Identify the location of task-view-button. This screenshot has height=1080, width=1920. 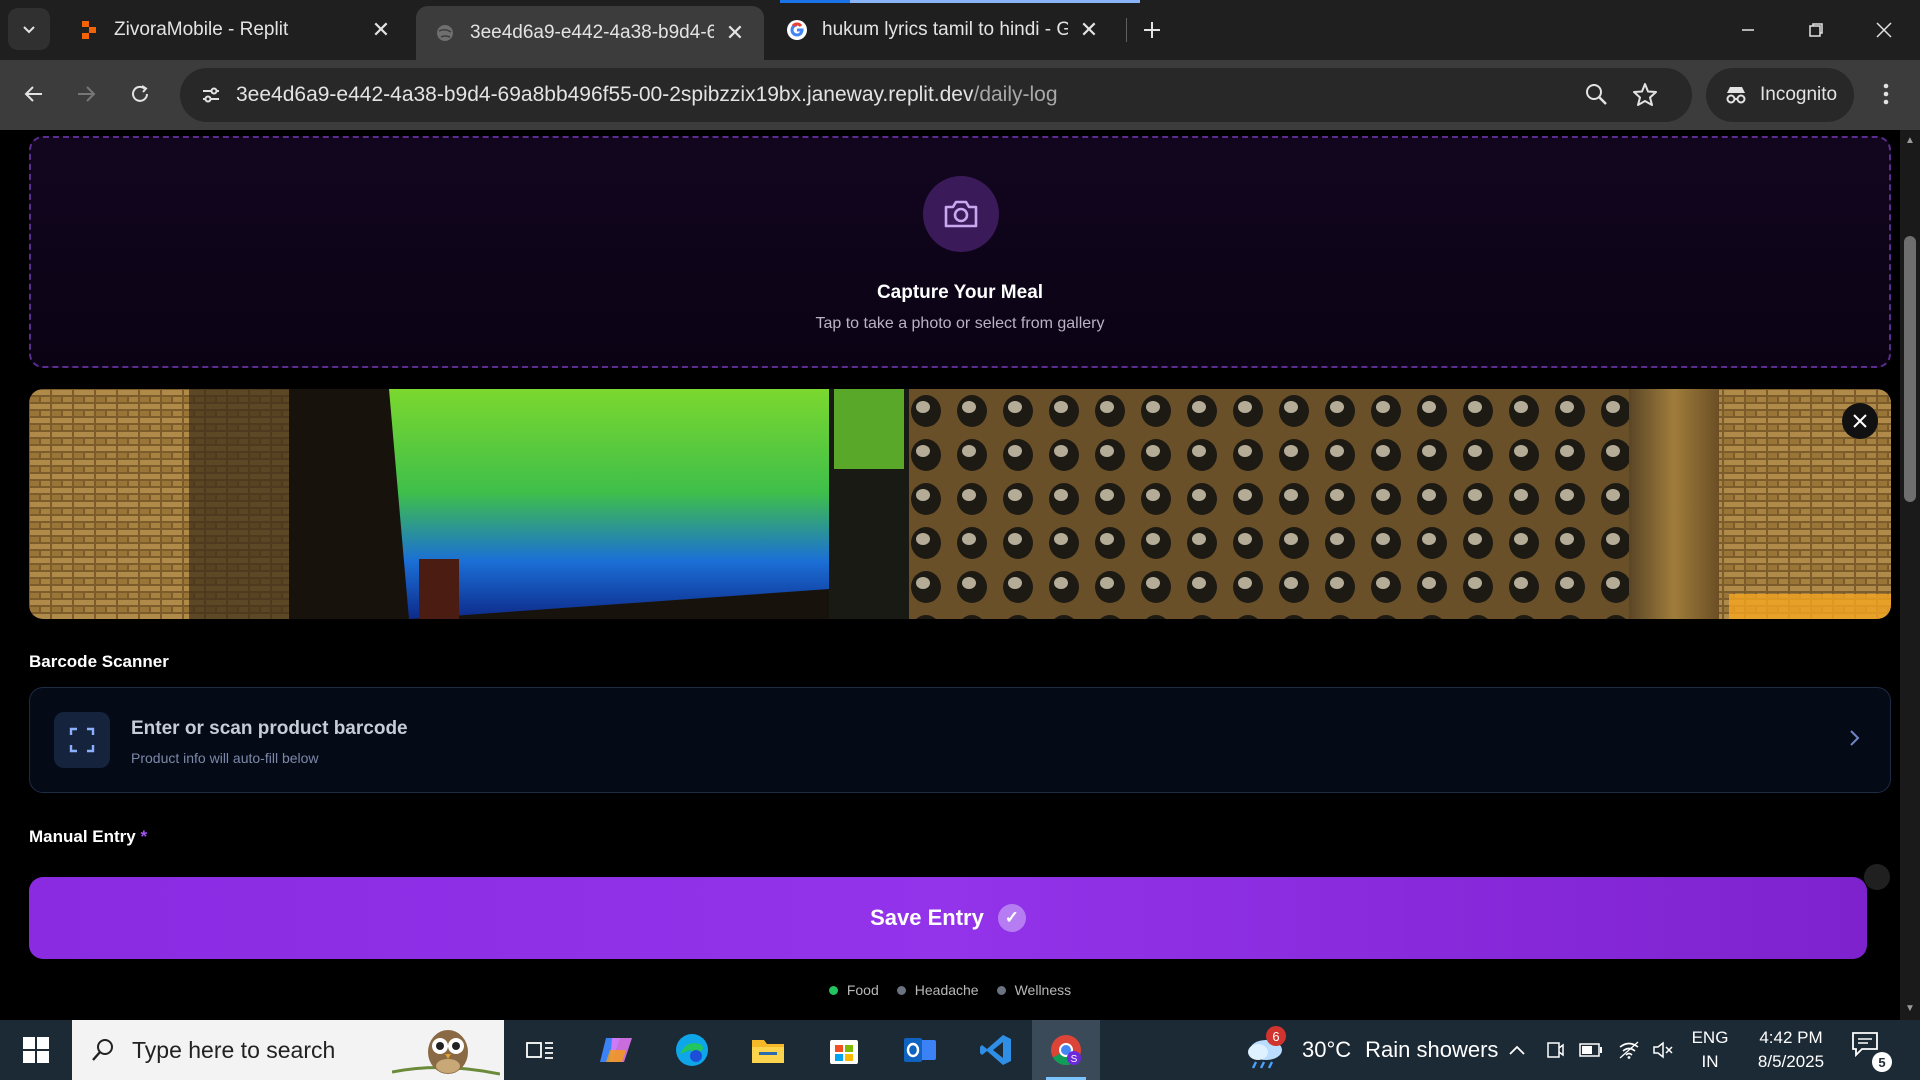
(540, 1050).